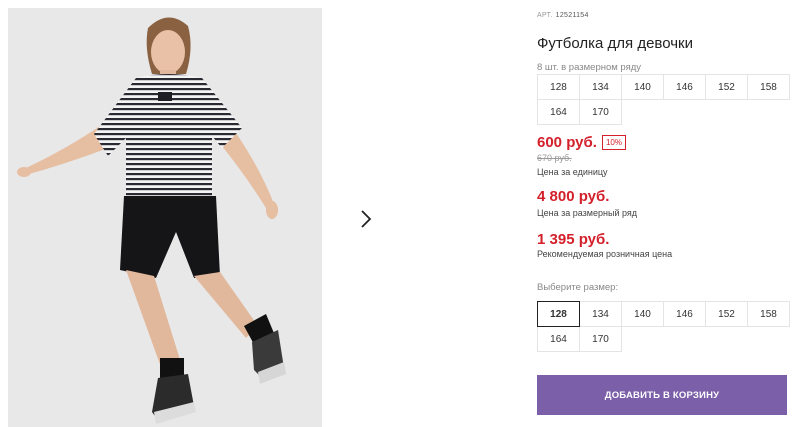 This screenshot has width=800, height=427. What do you see at coordinates (572, 15) in the screenshot?
I see `article-value: 12521154` at bounding box center [572, 15].